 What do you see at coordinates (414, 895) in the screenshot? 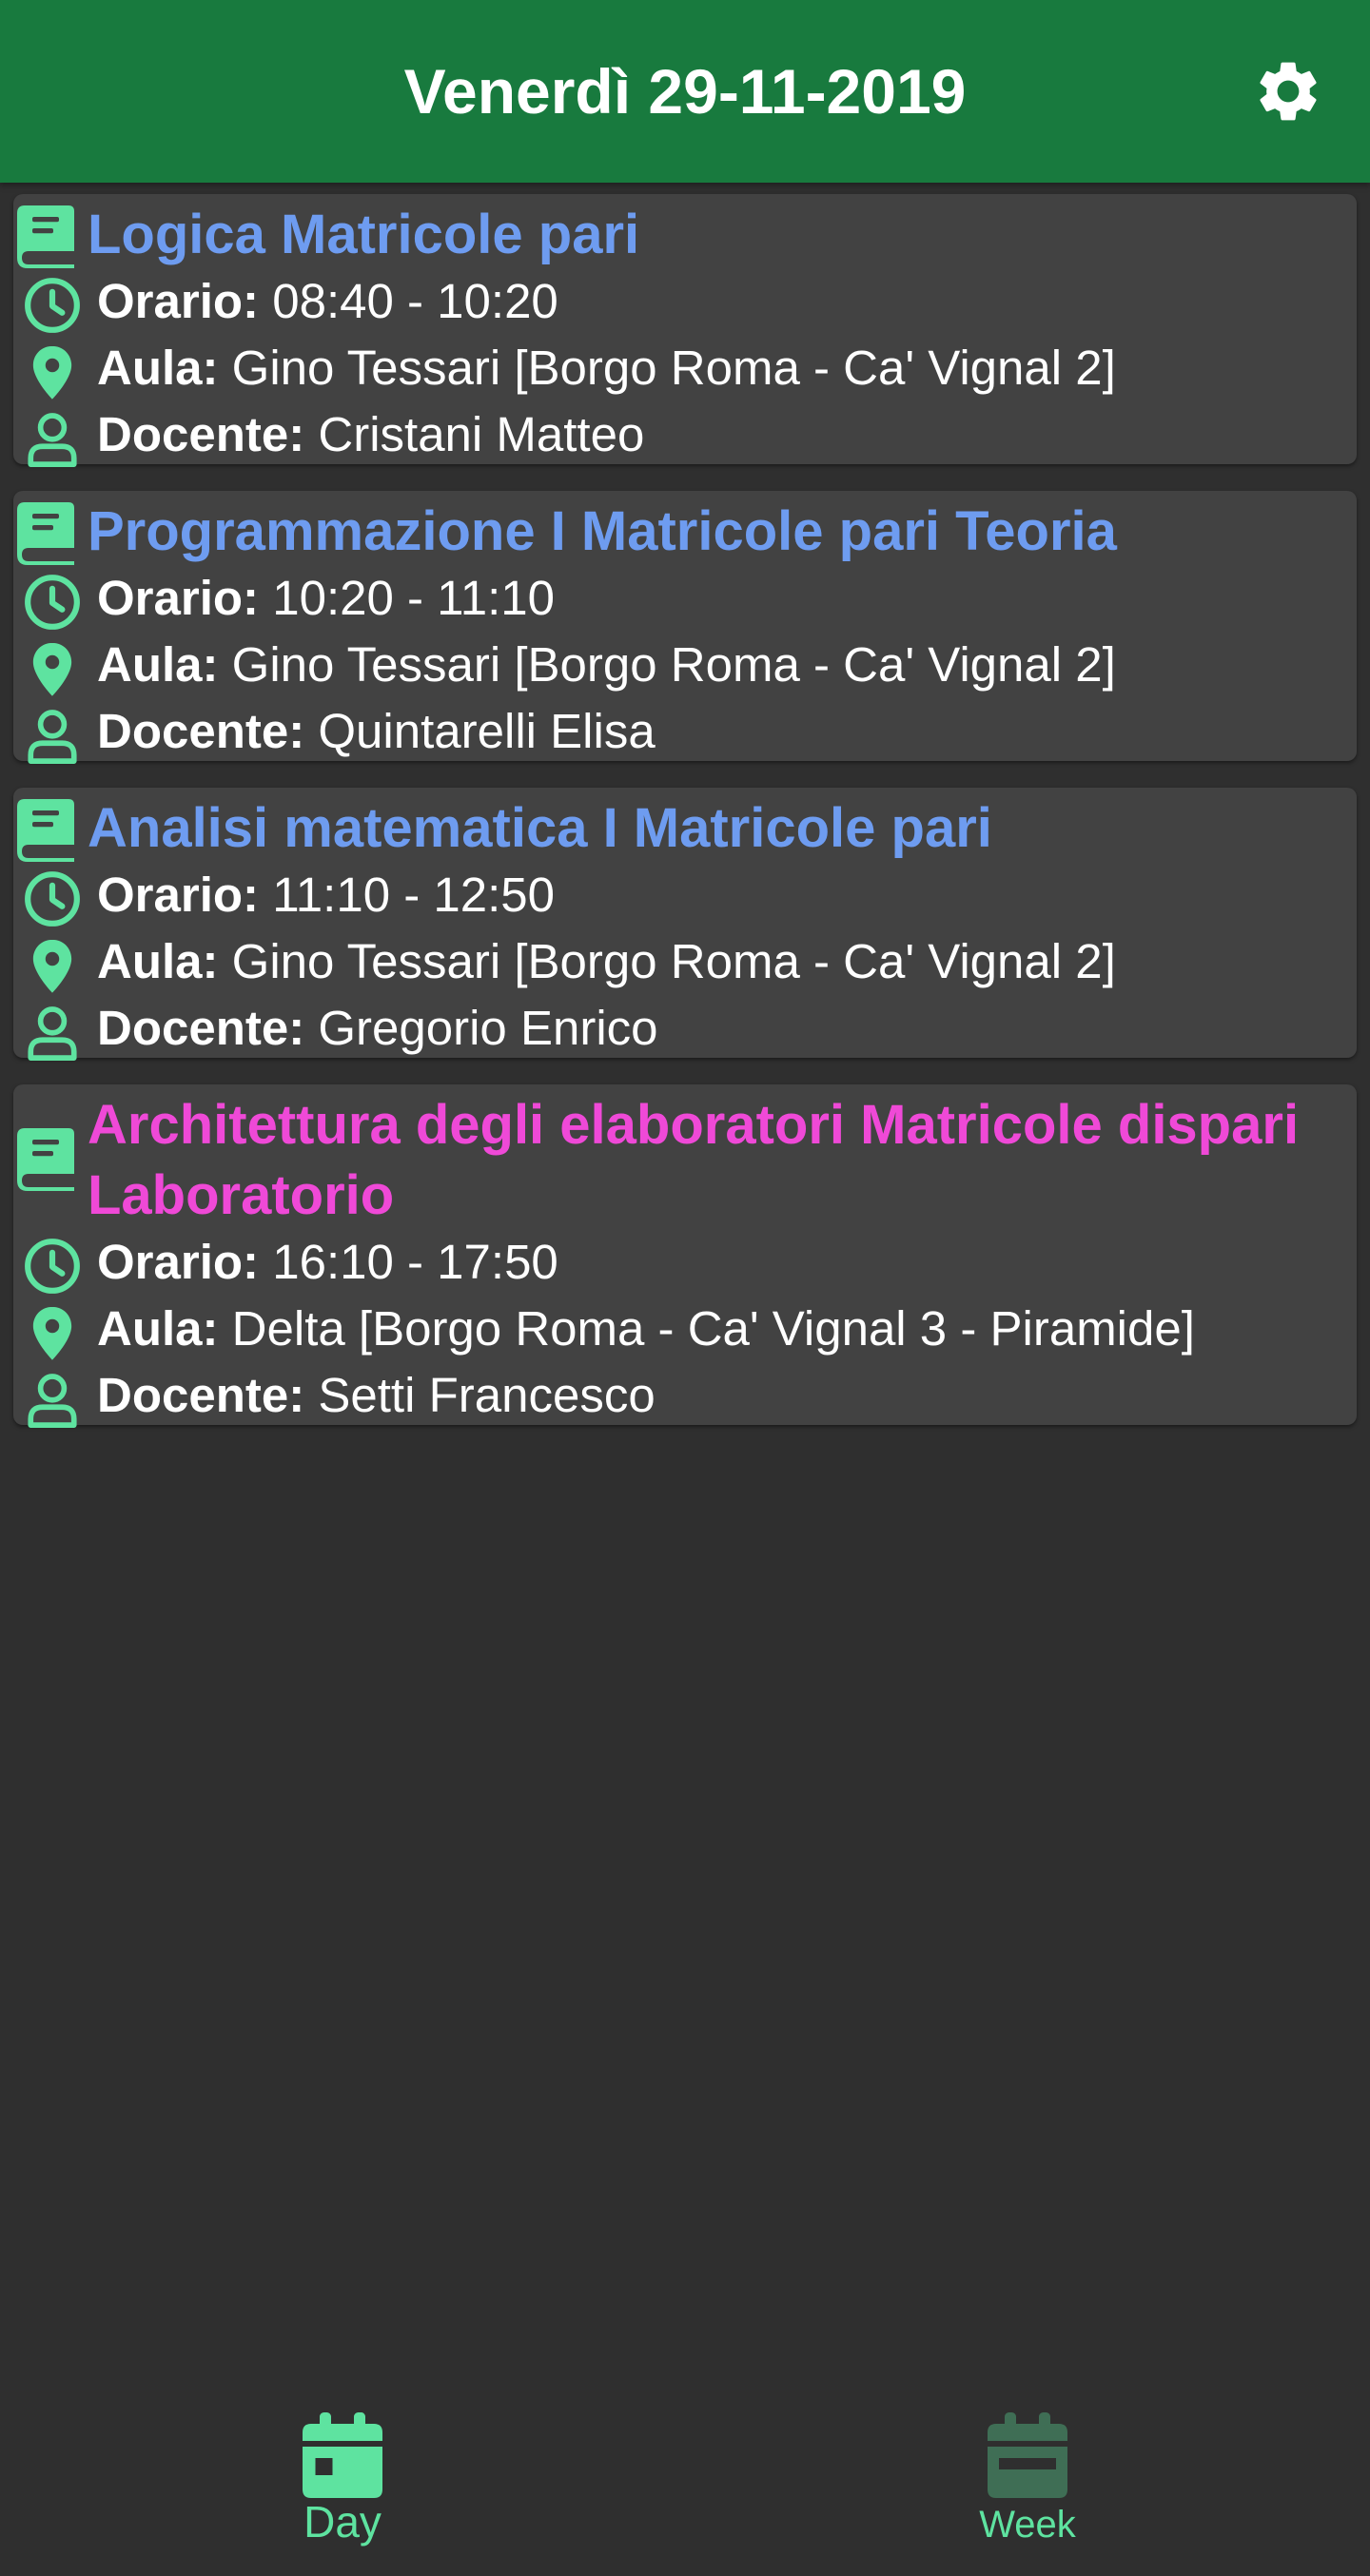
I see `time-value: 11:10 - 12:50` at bounding box center [414, 895].